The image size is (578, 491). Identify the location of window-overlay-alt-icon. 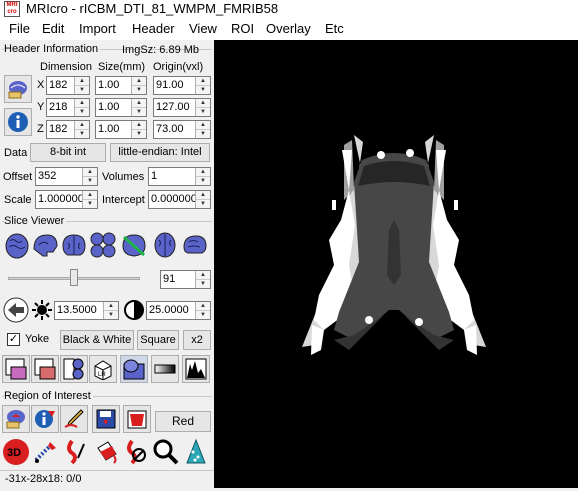
(45, 369).